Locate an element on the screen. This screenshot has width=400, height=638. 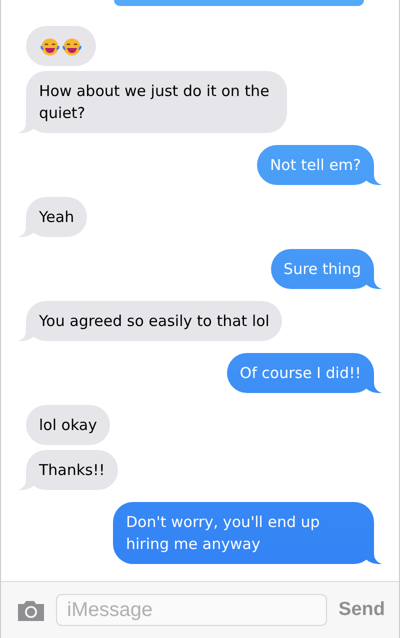
message-field: iMessage is located at coordinates (191, 610).